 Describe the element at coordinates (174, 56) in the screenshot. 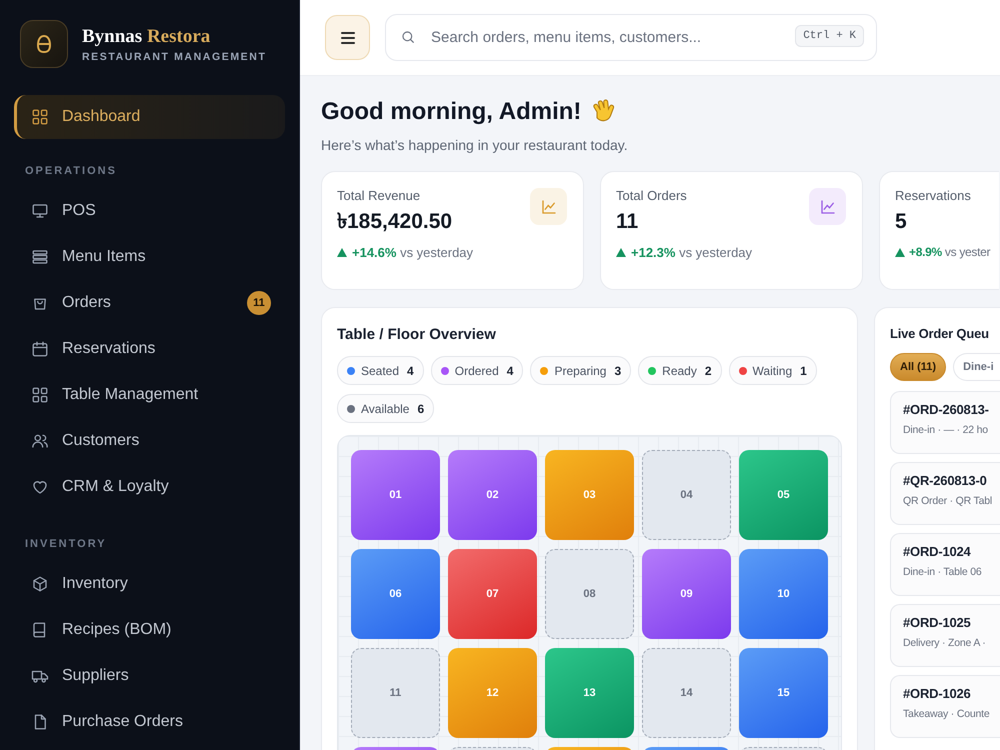

I see `brand-tagline: RESTAURANT MANAGEMENT` at that location.